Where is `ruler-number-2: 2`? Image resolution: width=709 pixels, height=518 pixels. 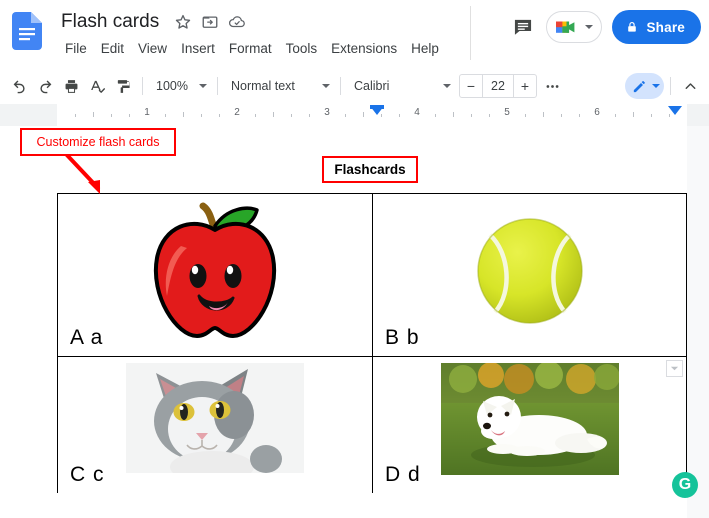 ruler-number-2: 2 is located at coordinates (237, 112).